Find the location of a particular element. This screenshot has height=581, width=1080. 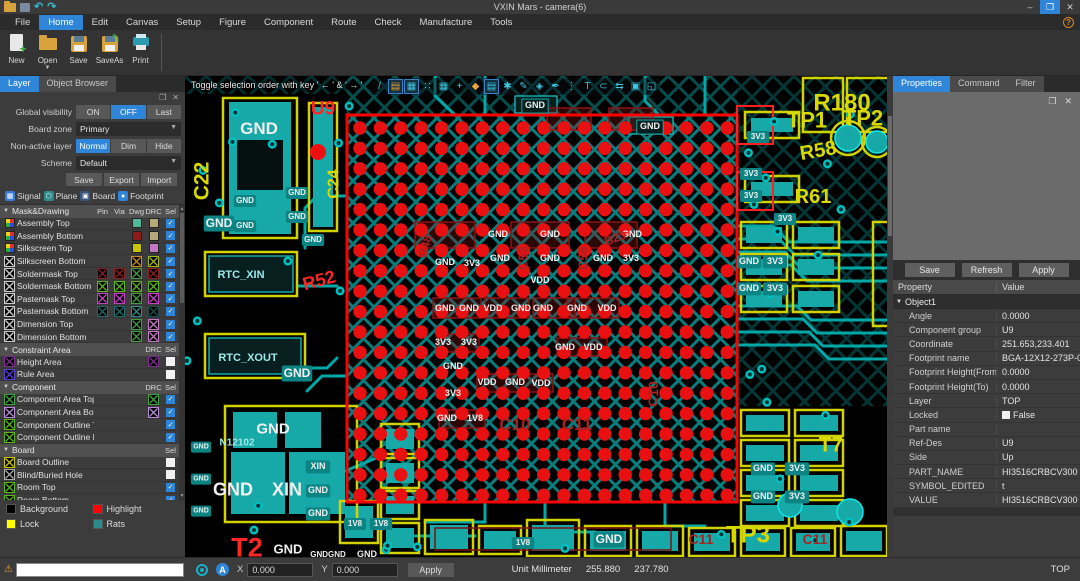

property-row: Footprint Height(To) 0.0000 is located at coordinates (986, 387).